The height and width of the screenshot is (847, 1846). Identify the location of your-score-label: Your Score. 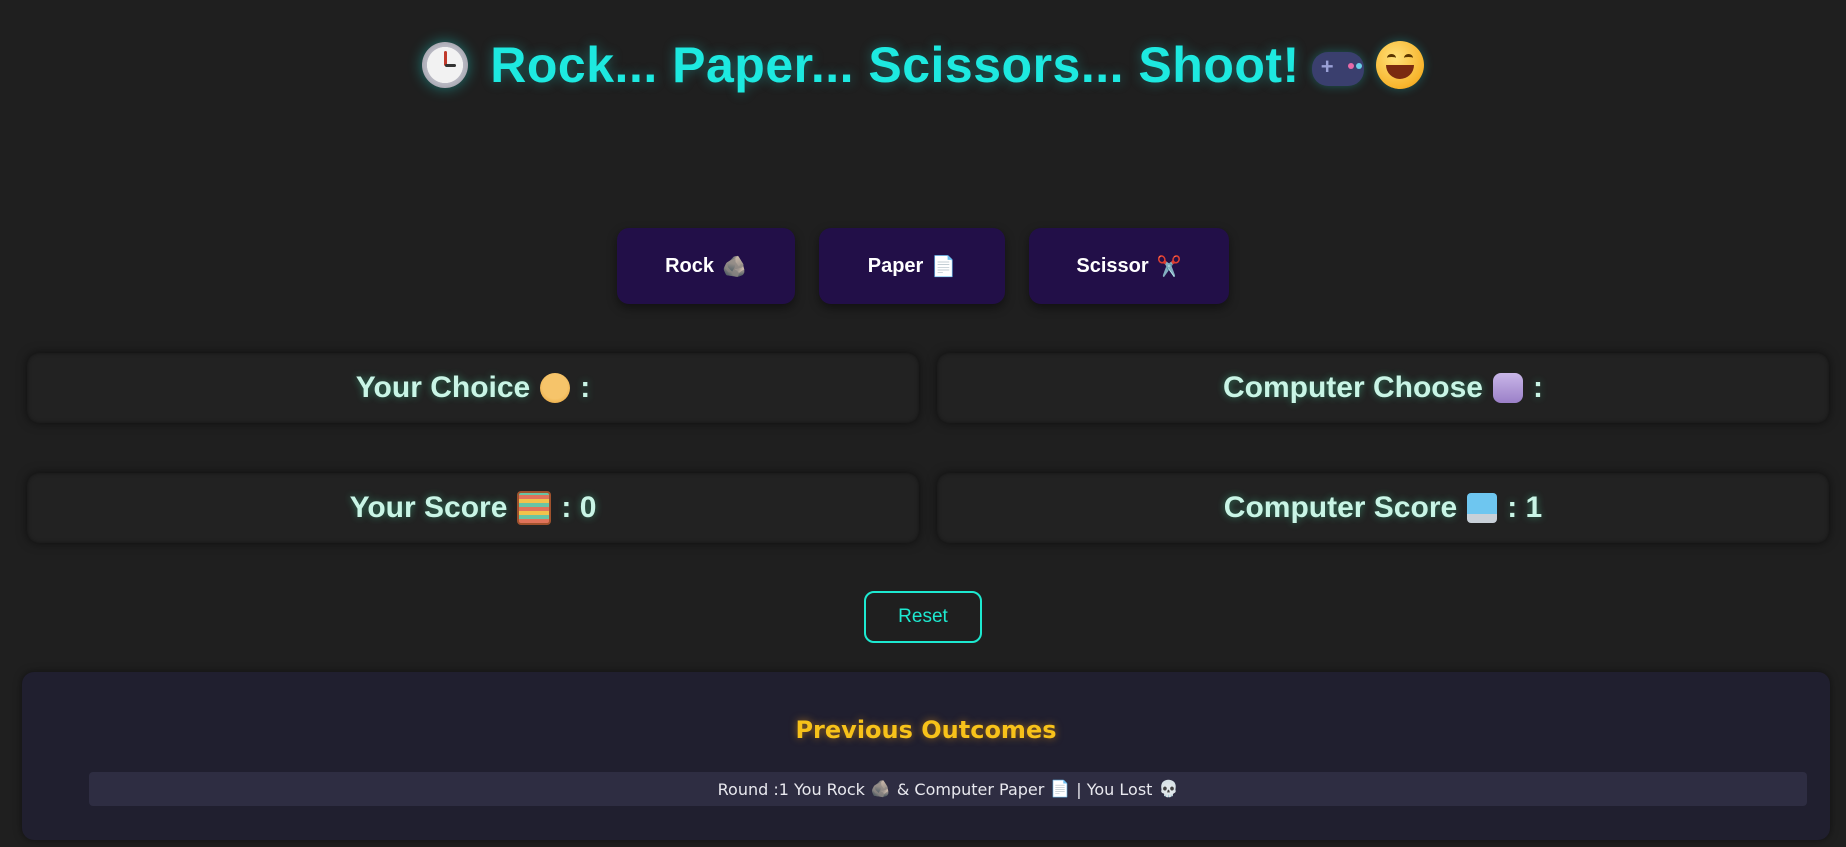
(428, 507).